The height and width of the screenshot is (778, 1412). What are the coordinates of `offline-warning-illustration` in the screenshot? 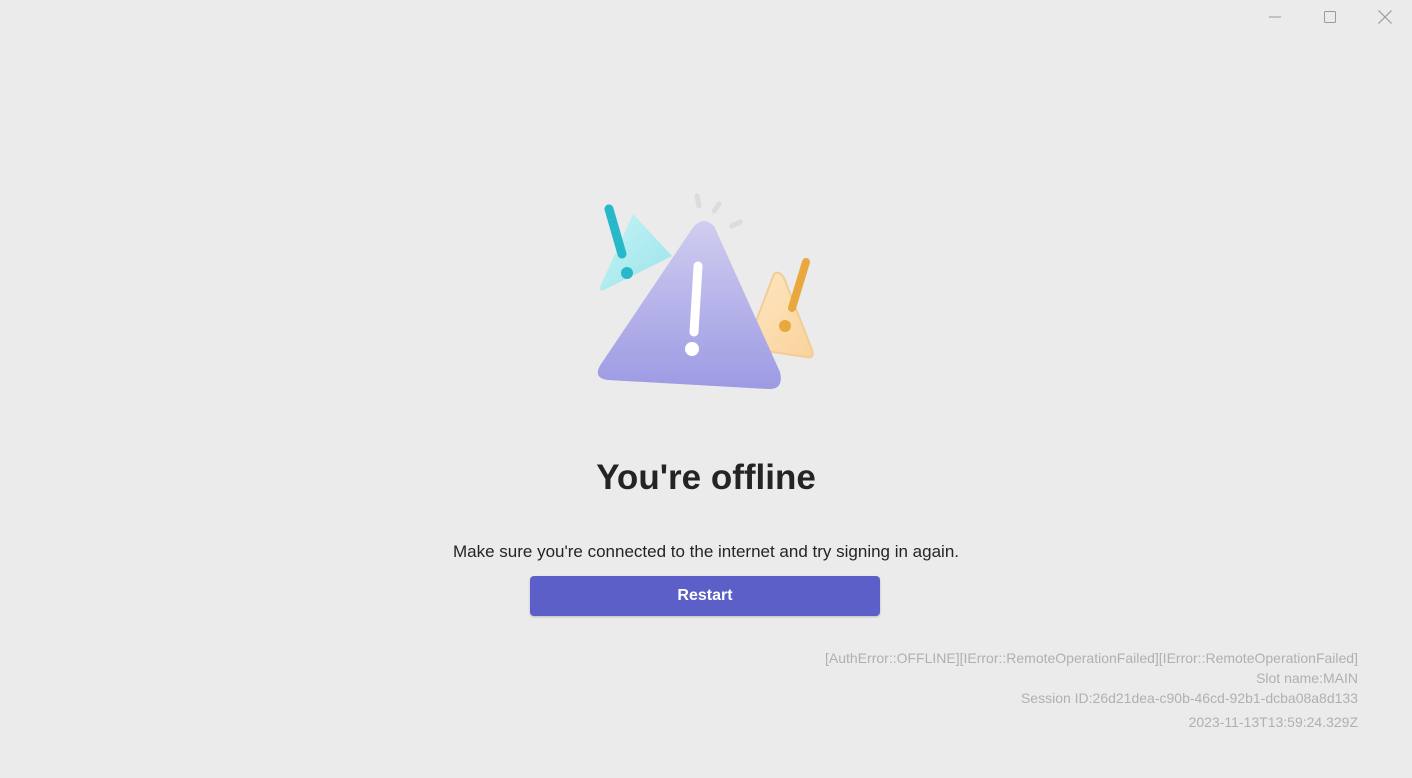 It's located at (706, 295).